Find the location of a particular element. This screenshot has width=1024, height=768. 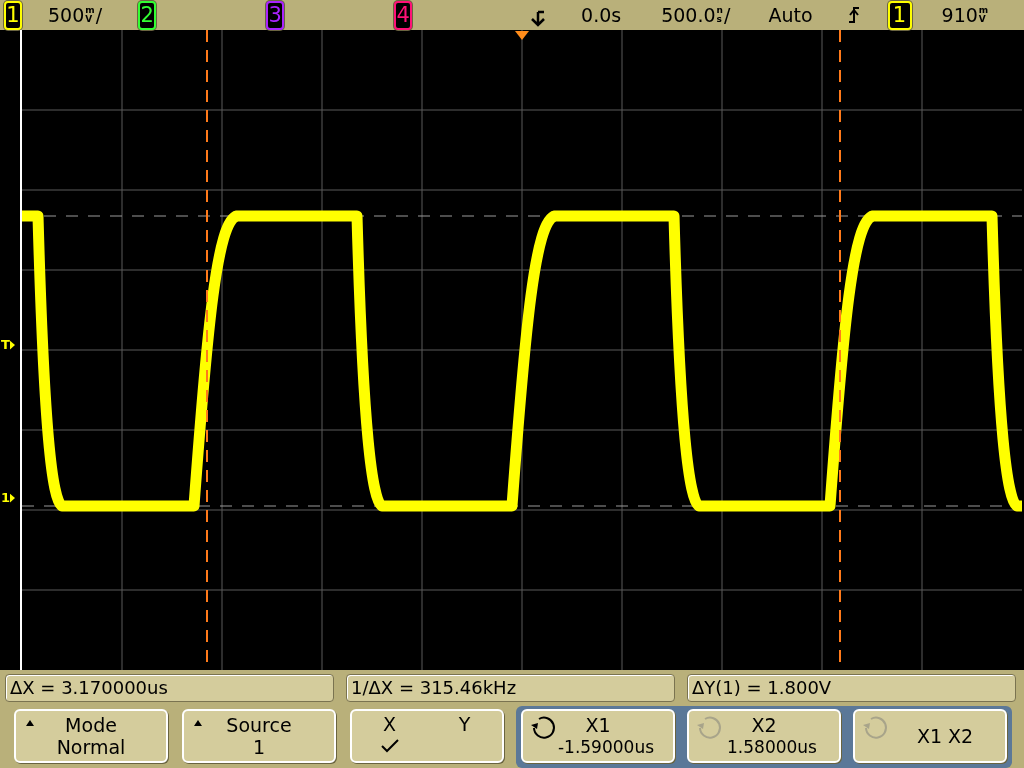

softkey: Mode Normal is located at coordinates (91, 736).